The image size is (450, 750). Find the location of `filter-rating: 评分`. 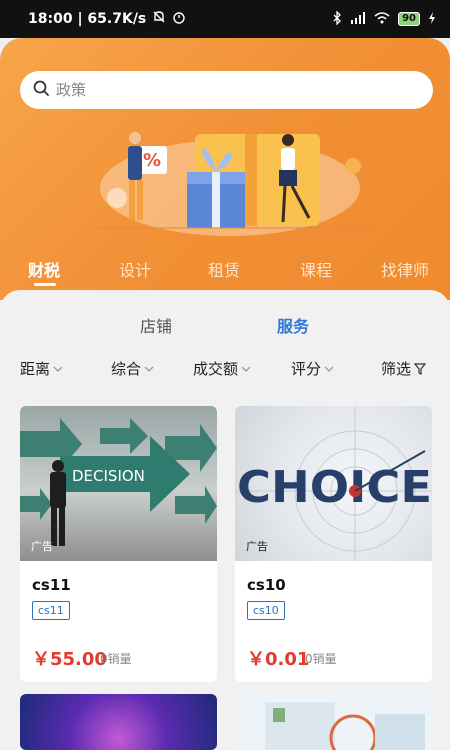

filter-rating: 评分 is located at coordinates (312, 368).